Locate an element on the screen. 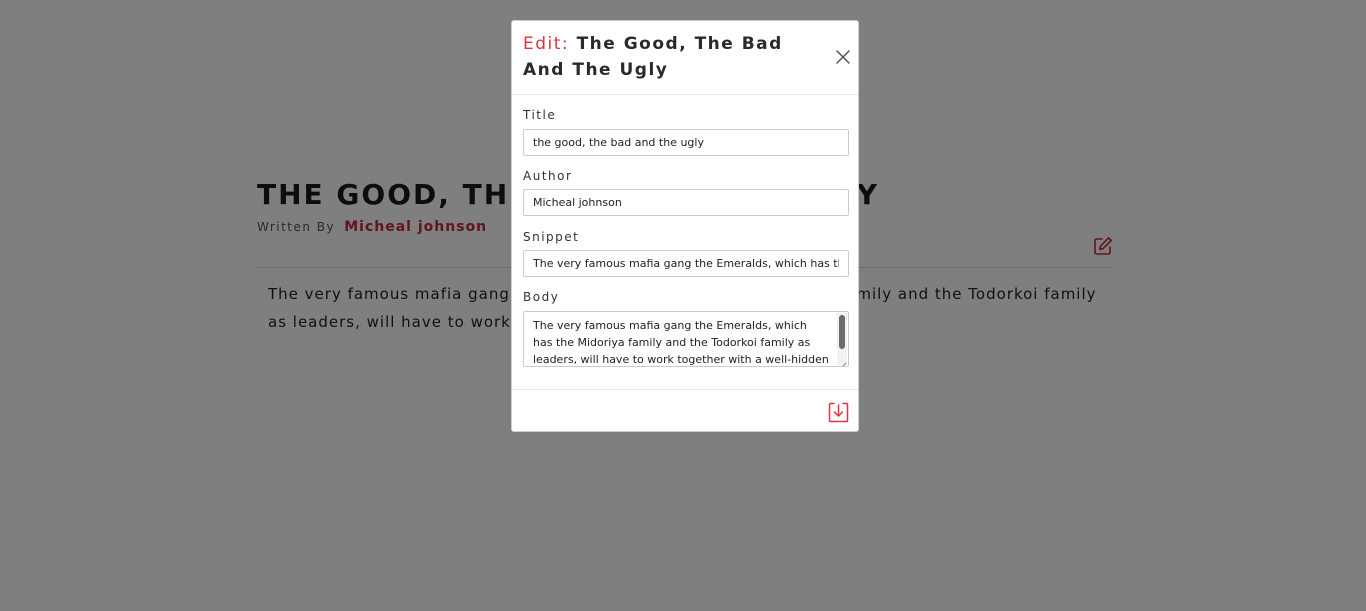 This screenshot has height=611, width=1366. body-scrollbar-thumb is located at coordinates (842, 332).